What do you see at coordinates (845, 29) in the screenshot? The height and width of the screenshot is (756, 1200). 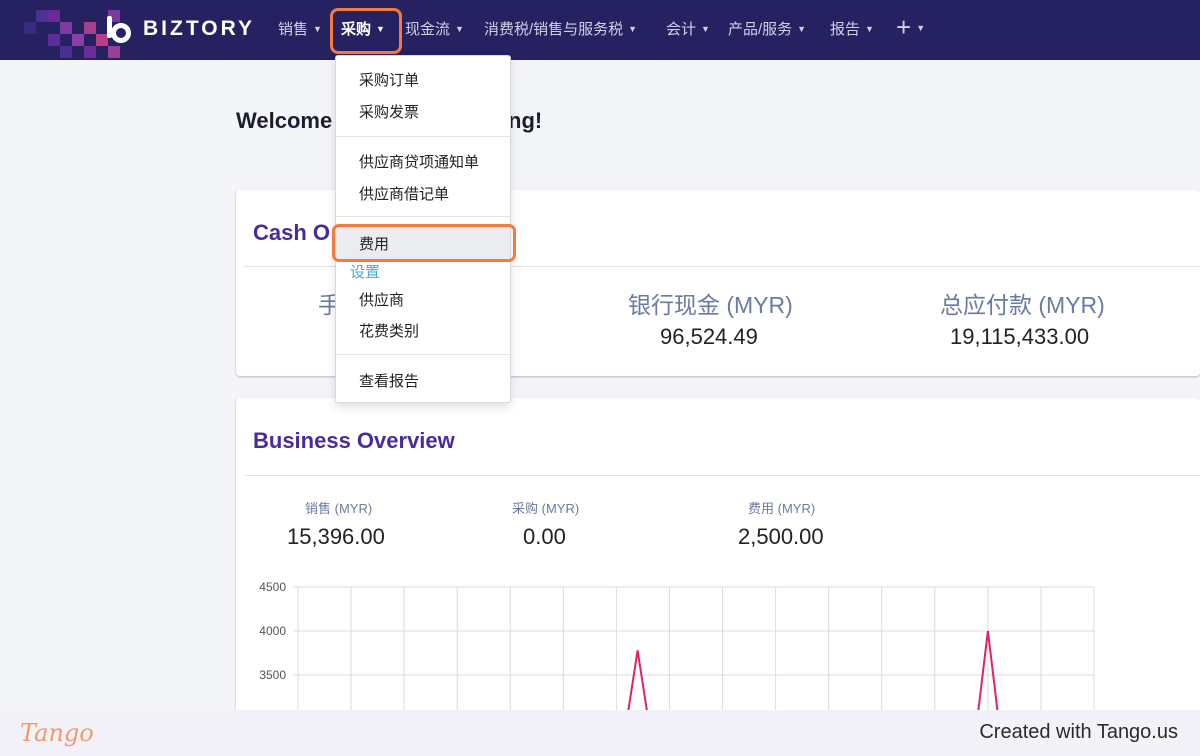 I see `nav-reports-label: 报告` at bounding box center [845, 29].